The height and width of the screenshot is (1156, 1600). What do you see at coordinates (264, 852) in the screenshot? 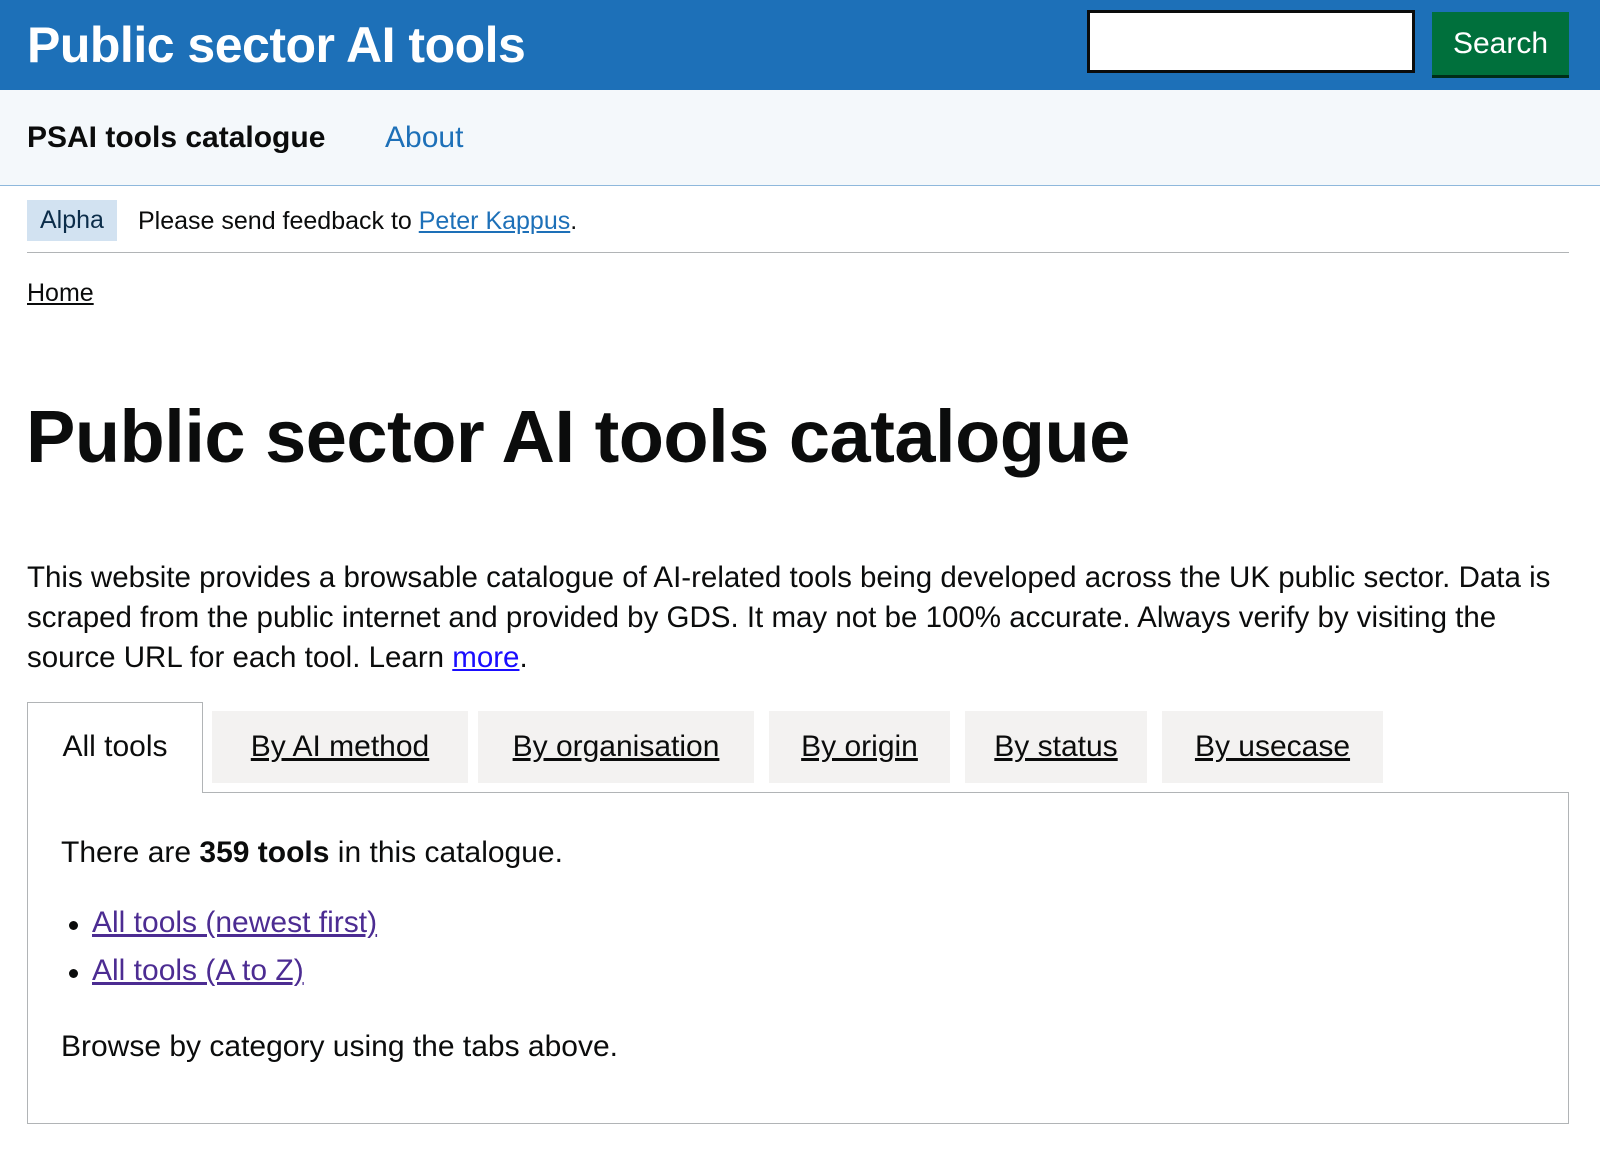
I see `tool-count-value: 359 tools` at bounding box center [264, 852].